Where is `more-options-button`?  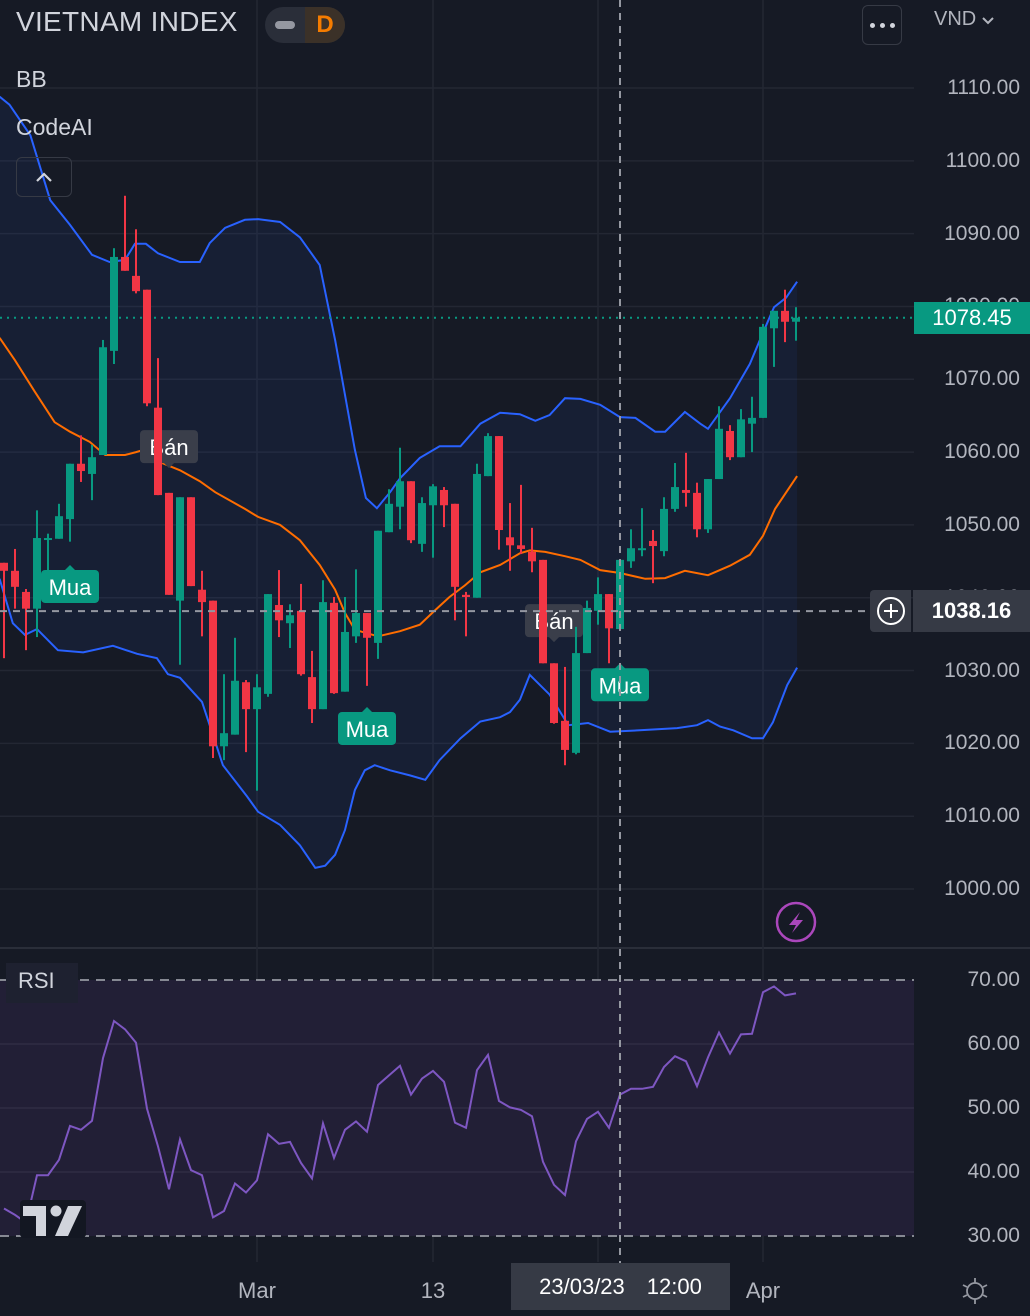
more-options-button is located at coordinates (882, 25).